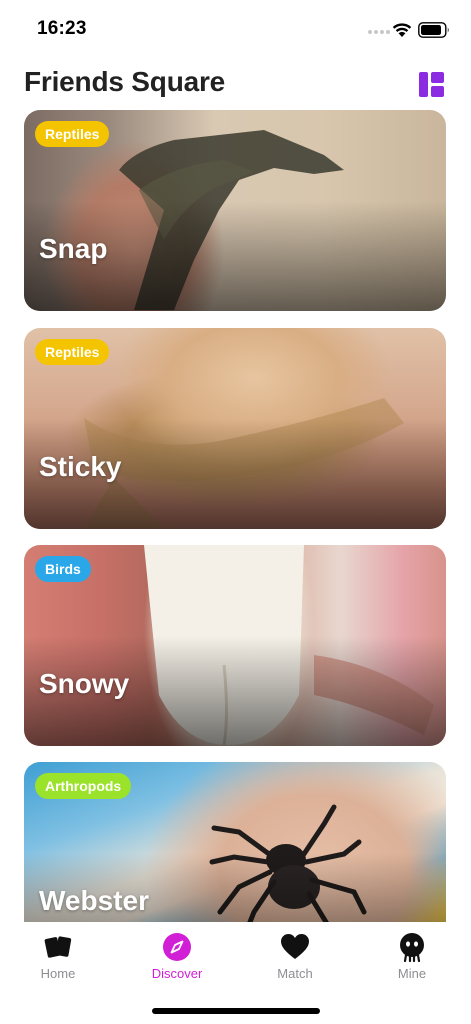 This screenshot has height=1024, width=471. I want to click on cards-icon, so click(58, 947).